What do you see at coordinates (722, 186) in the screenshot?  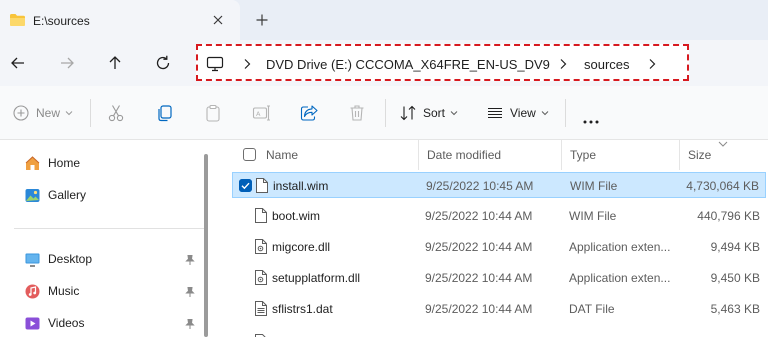 I see `file-size: 4,730,064 KB` at bounding box center [722, 186].